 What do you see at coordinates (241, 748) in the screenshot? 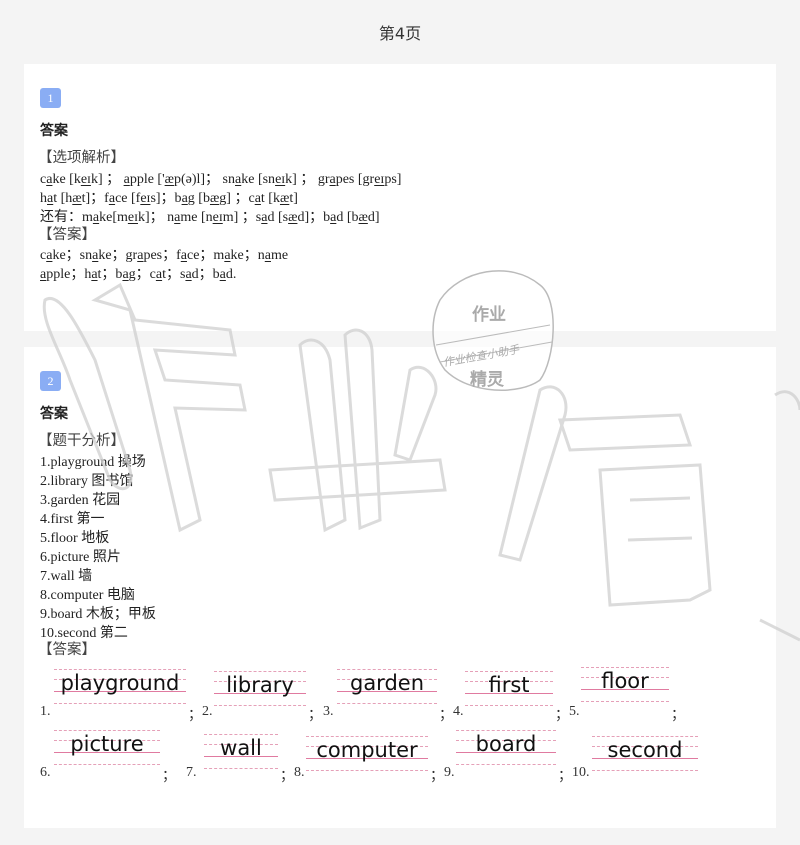
I see `answer-word: wall` at bounding box center [241, 748].